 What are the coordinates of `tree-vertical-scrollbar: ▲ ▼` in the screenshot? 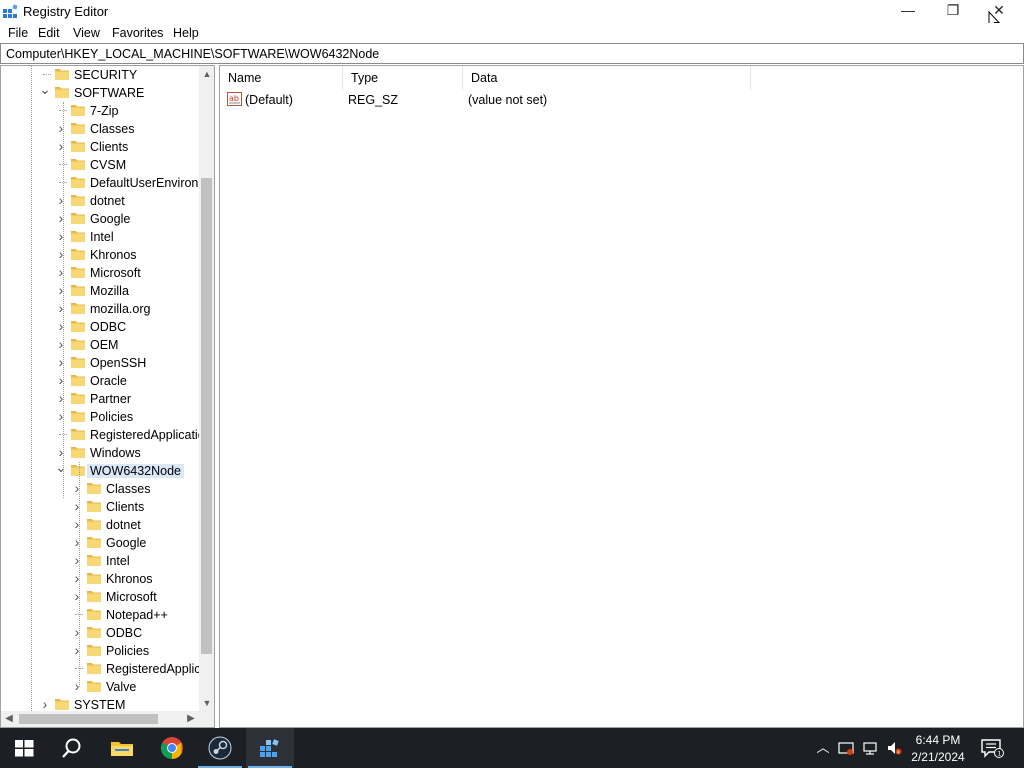 It's located at (206, 388).